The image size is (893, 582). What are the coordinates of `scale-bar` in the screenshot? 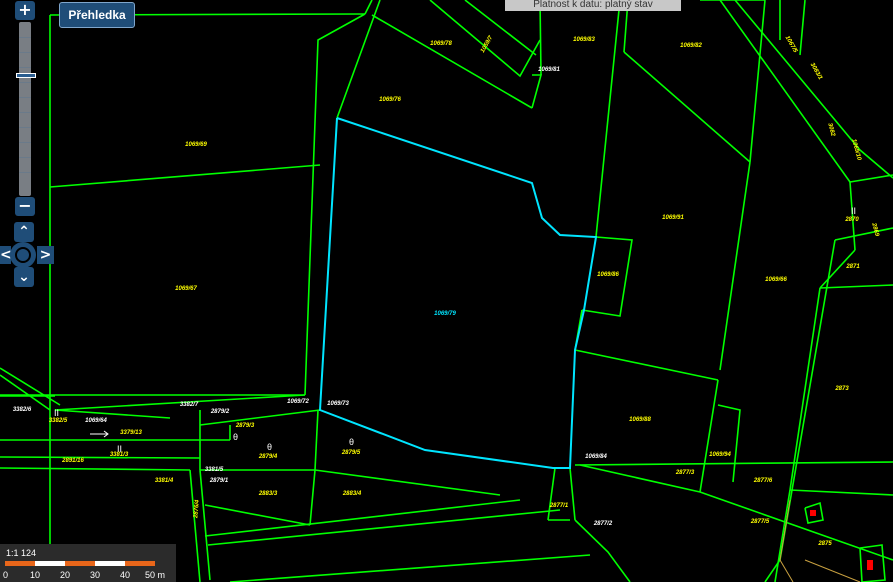 It's located at (80, 563).